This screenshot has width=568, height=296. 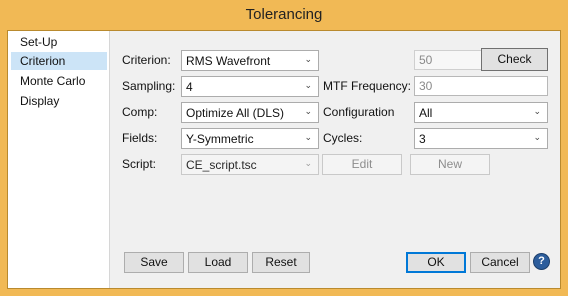 I want to click on cancel-button: Cancel, so click(x=500, y=262).